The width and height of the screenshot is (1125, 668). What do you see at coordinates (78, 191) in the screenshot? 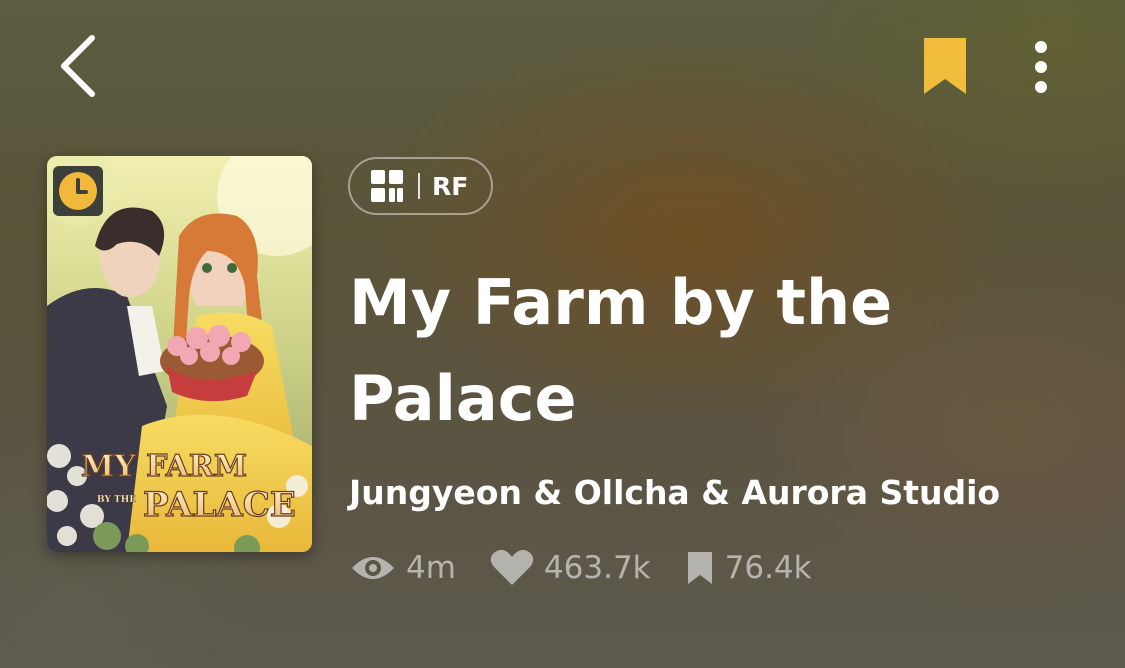
I see `clock-icon` at bounding box center [78, 191].